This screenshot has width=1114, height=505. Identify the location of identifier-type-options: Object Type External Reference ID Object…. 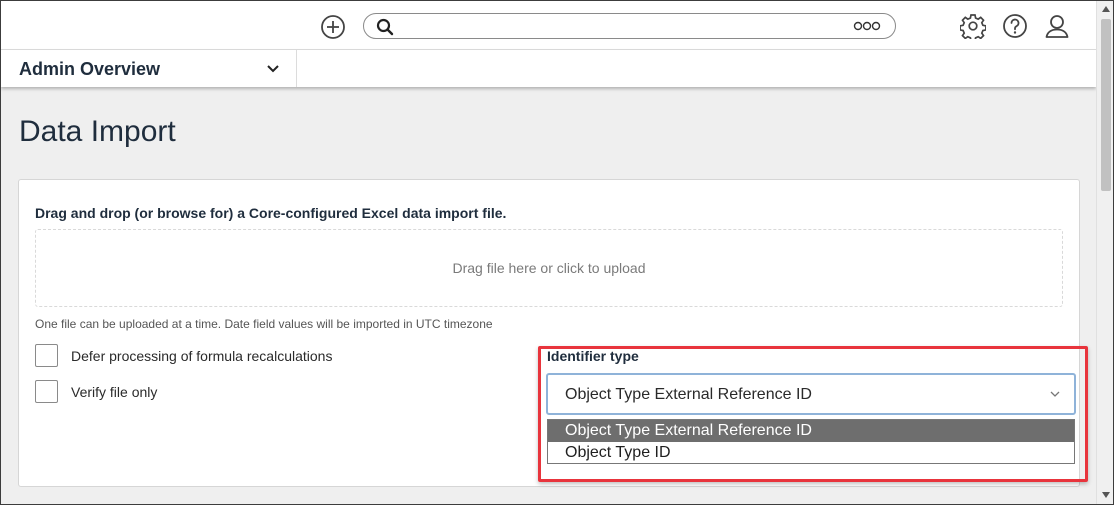
(811, 441).